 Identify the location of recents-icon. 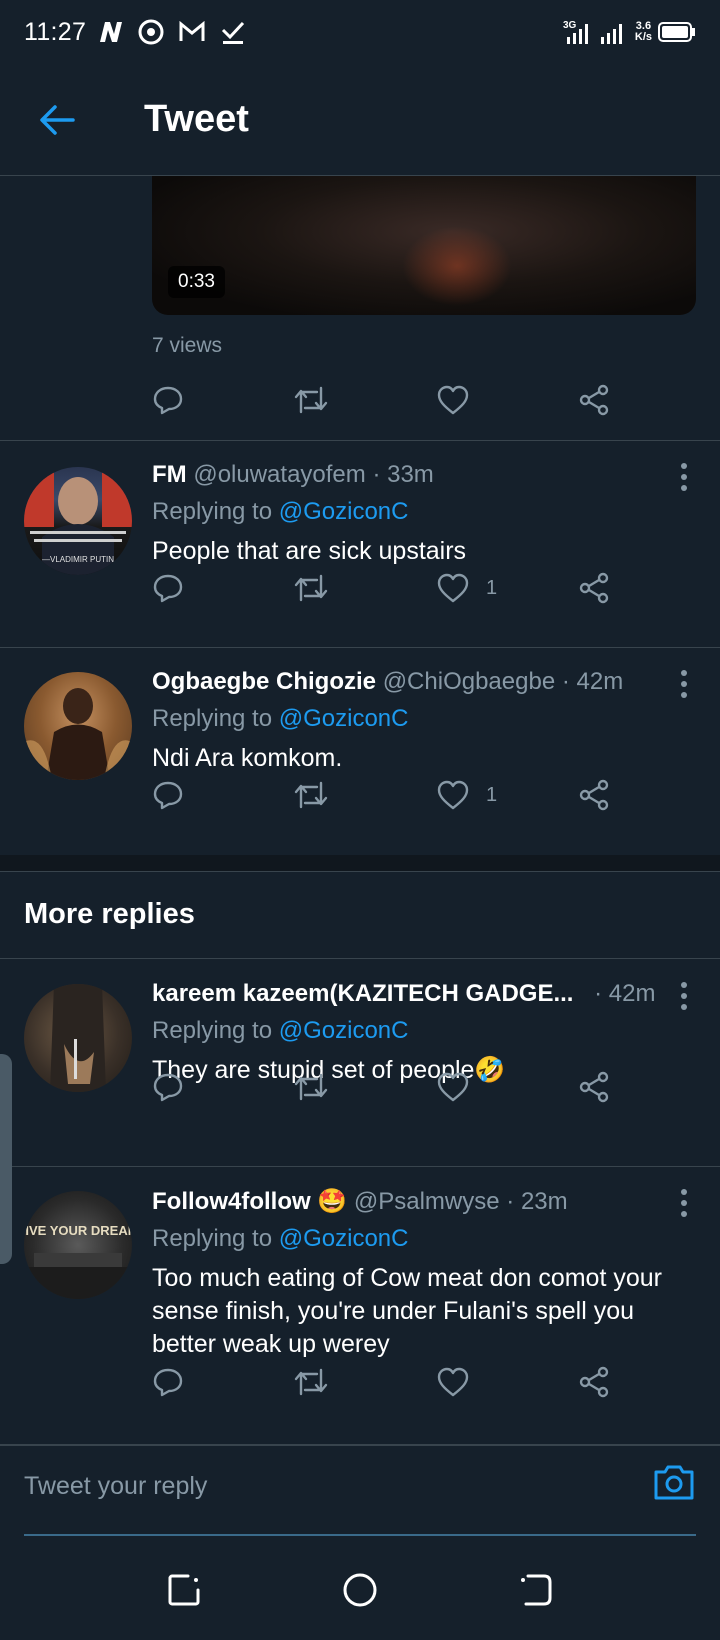
(184, 1590).